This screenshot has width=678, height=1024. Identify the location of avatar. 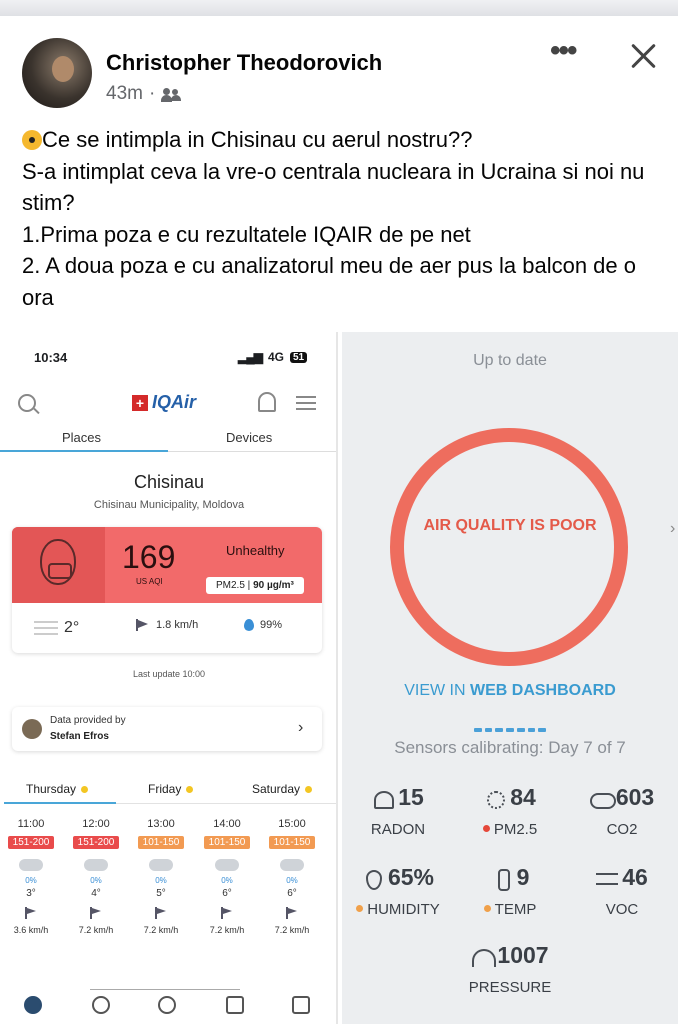
(57, 73).